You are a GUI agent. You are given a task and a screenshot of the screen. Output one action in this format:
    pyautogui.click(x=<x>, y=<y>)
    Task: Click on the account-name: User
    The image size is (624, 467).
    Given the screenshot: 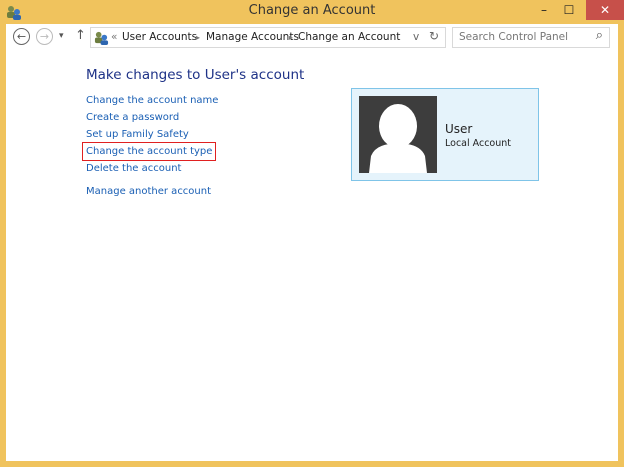 What is the action you would take?
    pyautogui.click(x=459, y=129)
    